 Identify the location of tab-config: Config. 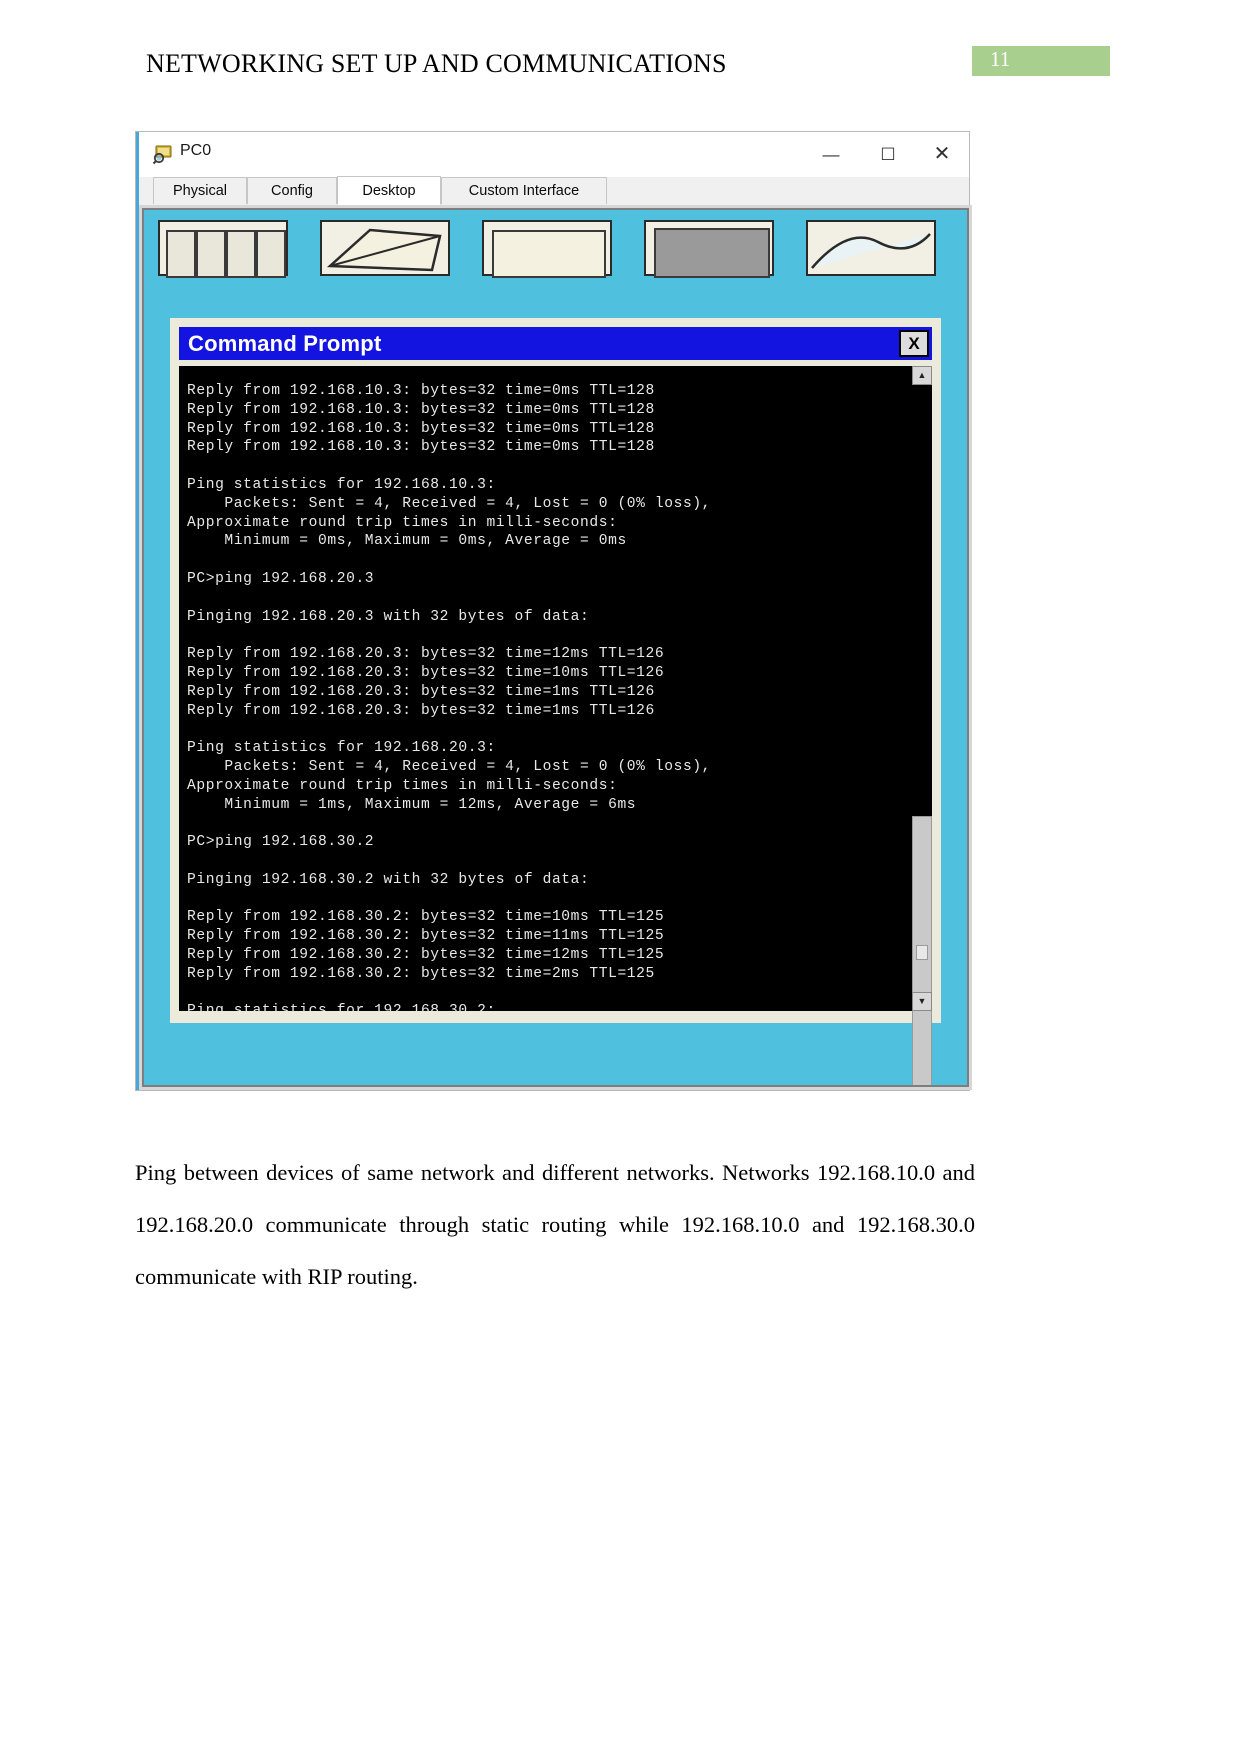
(292, 190).